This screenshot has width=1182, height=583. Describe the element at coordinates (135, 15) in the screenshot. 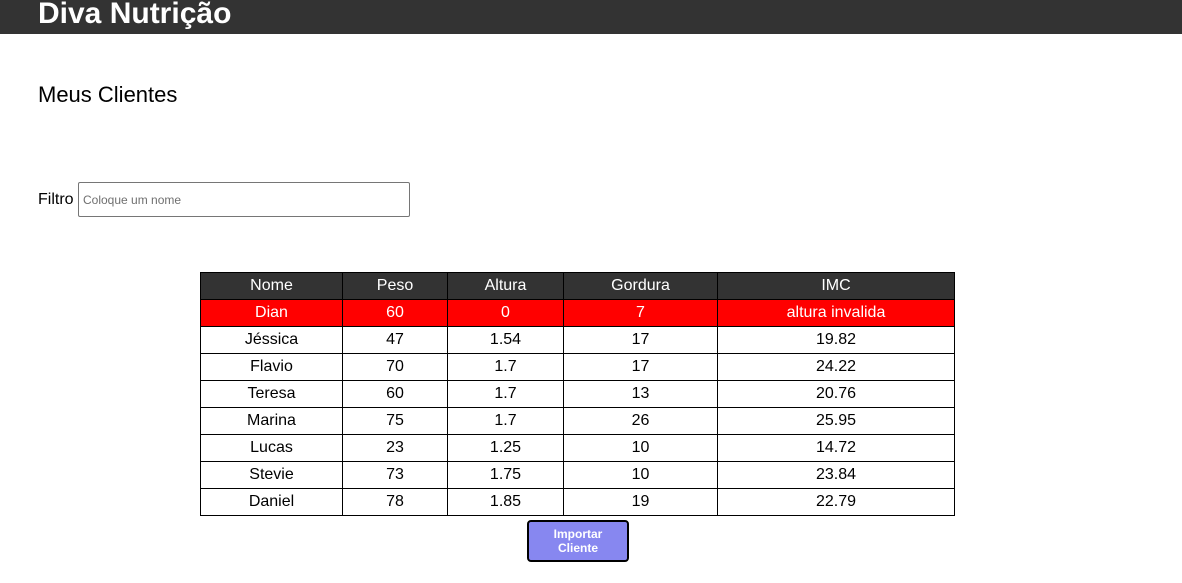

I see `app-title: Diva Nutrição` at that location.